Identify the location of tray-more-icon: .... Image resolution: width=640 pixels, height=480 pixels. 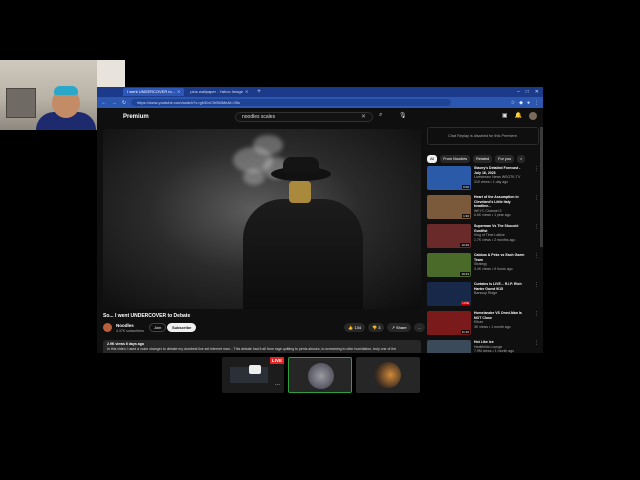
(277, 384).